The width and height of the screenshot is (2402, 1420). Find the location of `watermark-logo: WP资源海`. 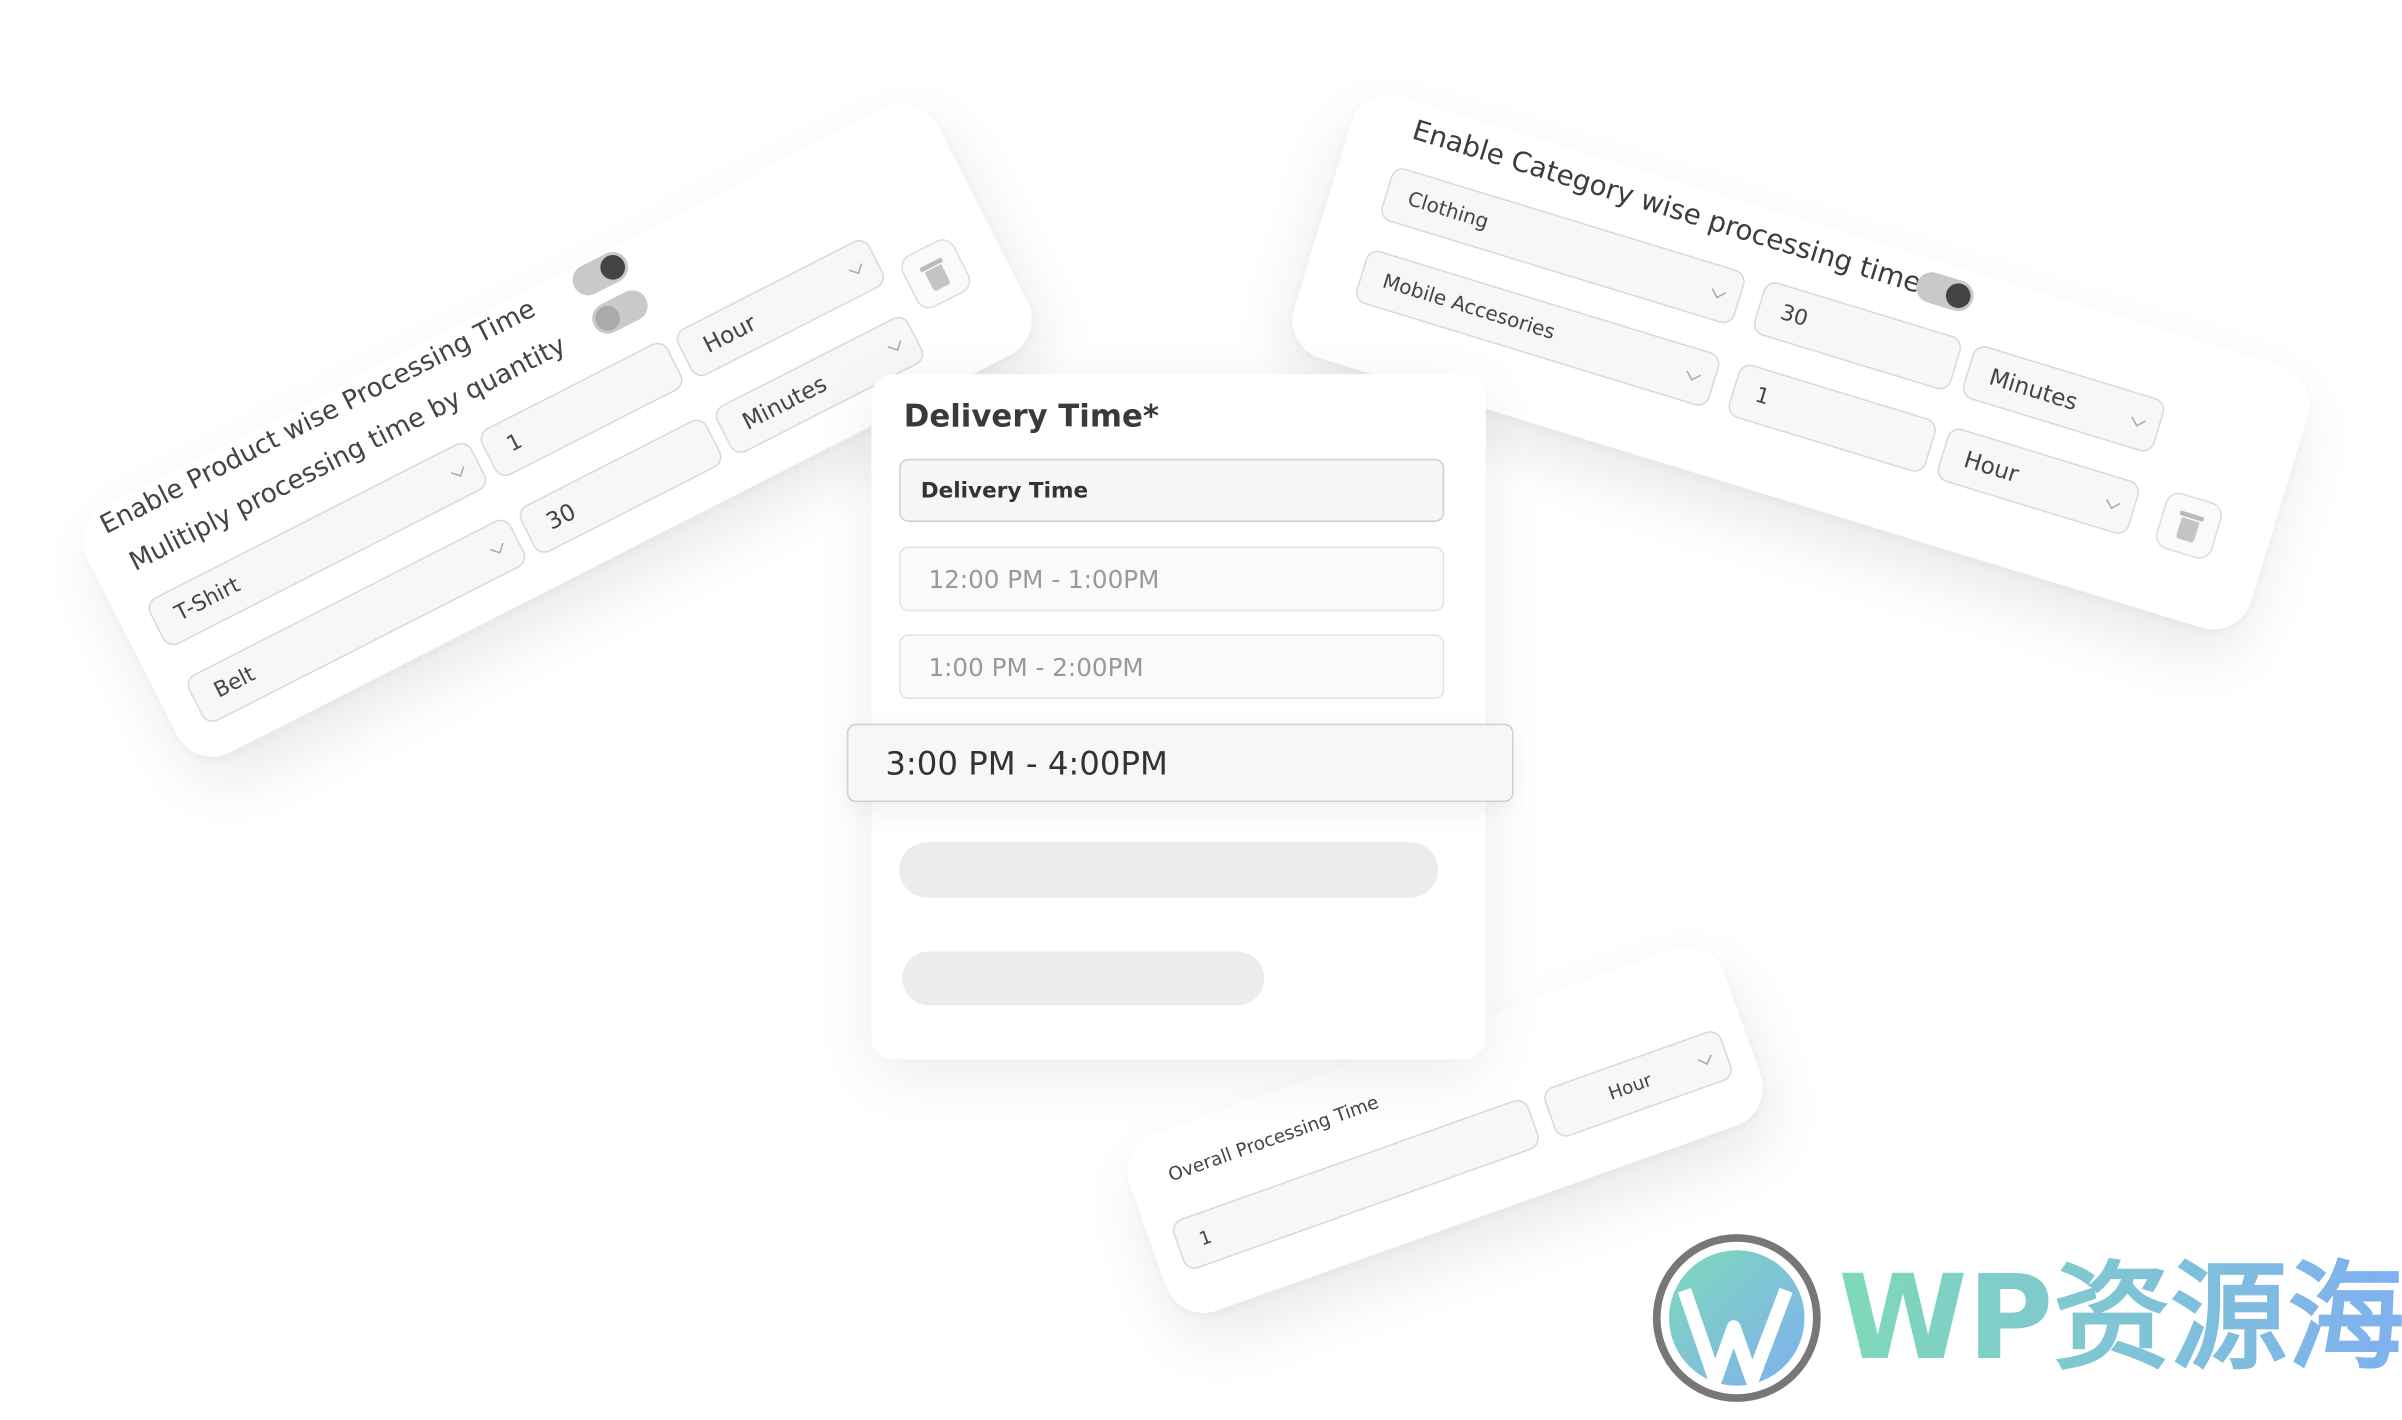

watermark-logo: WP资源海 is located at coordinates (2026, 1318).